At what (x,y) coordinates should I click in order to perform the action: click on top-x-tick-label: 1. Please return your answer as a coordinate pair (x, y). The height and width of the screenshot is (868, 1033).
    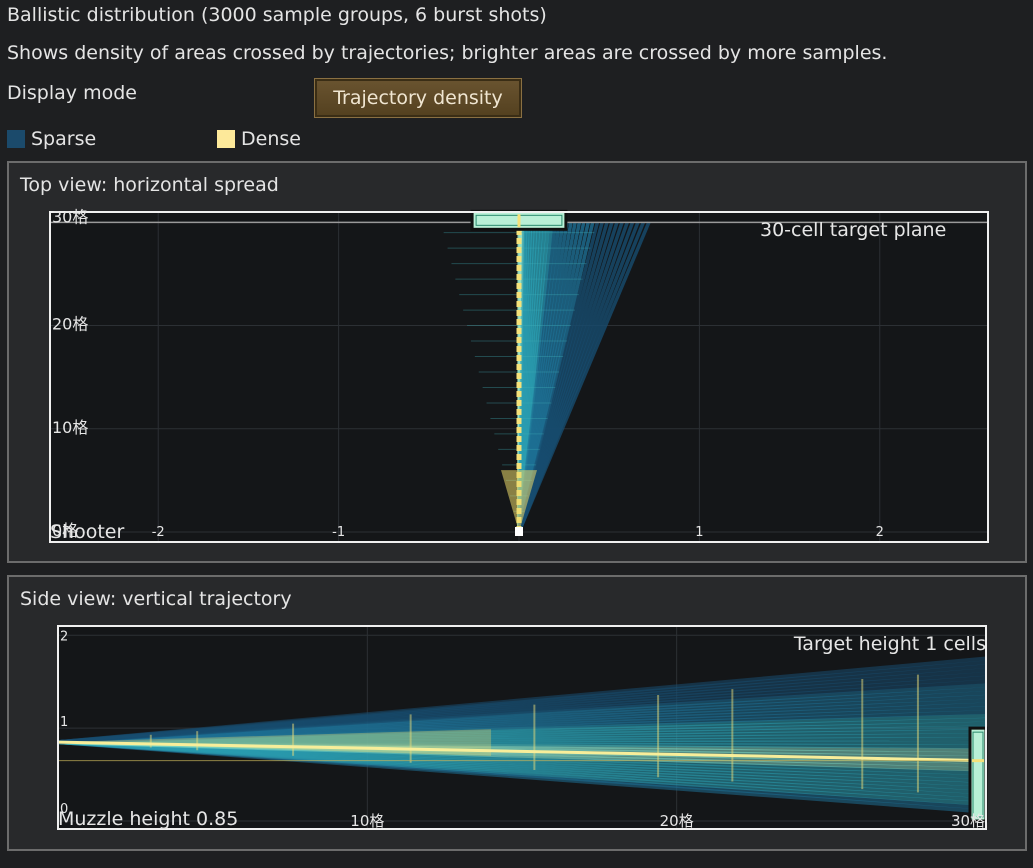
    Looking at the image, I should click on (699, 532).